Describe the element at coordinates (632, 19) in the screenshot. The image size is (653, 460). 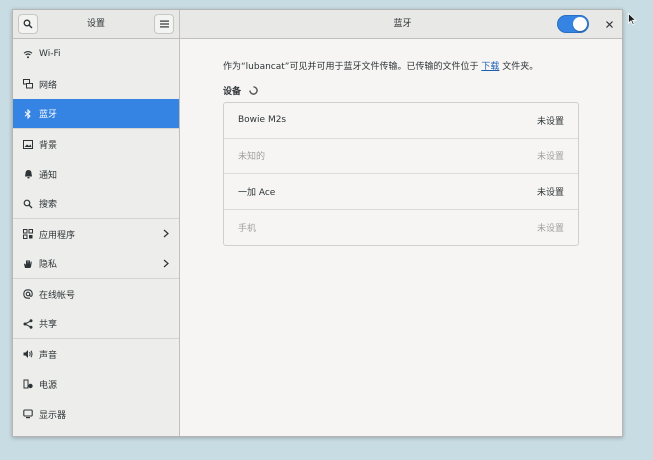
I see `mouse-cursor-icon` at that location.